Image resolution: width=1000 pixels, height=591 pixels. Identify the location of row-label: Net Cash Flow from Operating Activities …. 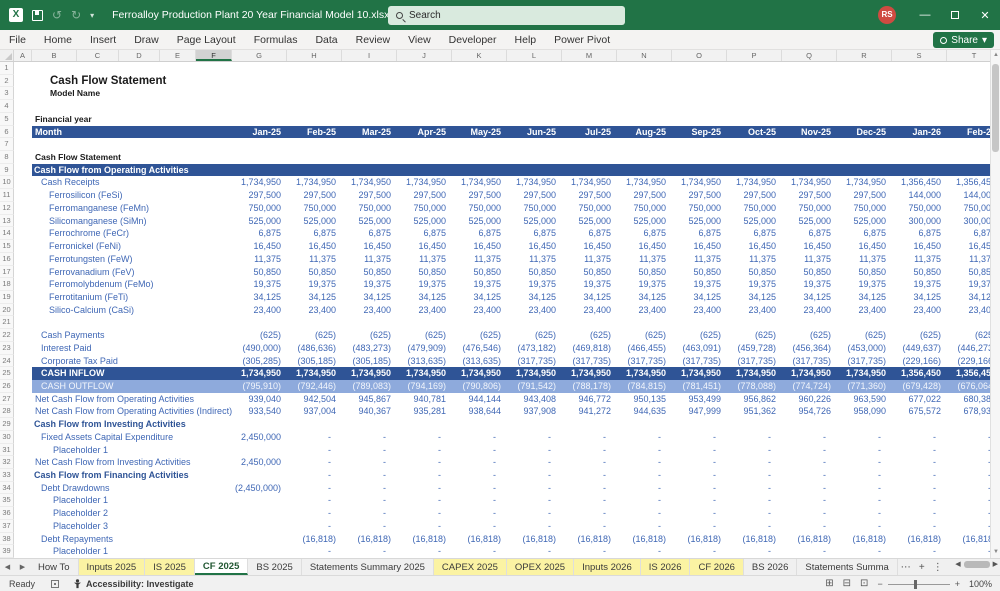
(132, 411).